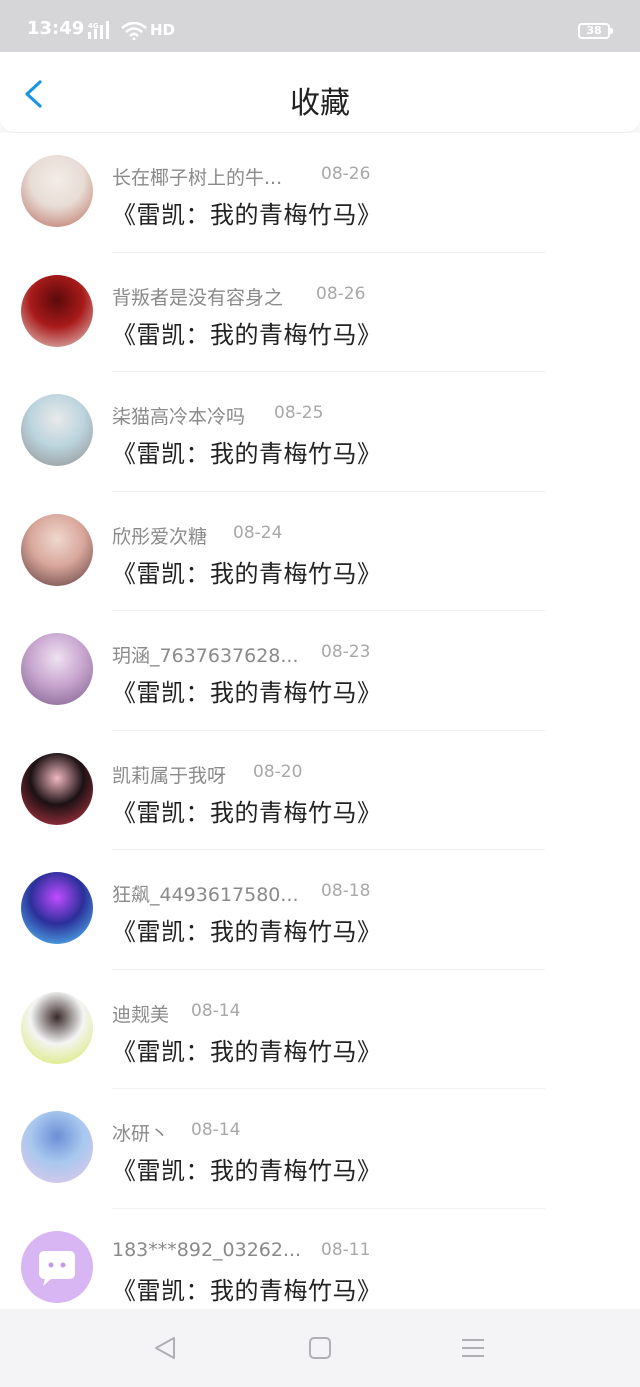 The height and width of the screenshot is (1387, 640). What do you see at coordinates (163, 30) in the screenshot?
I see `hd-indicator: HD` at bounding box center [163, 30].